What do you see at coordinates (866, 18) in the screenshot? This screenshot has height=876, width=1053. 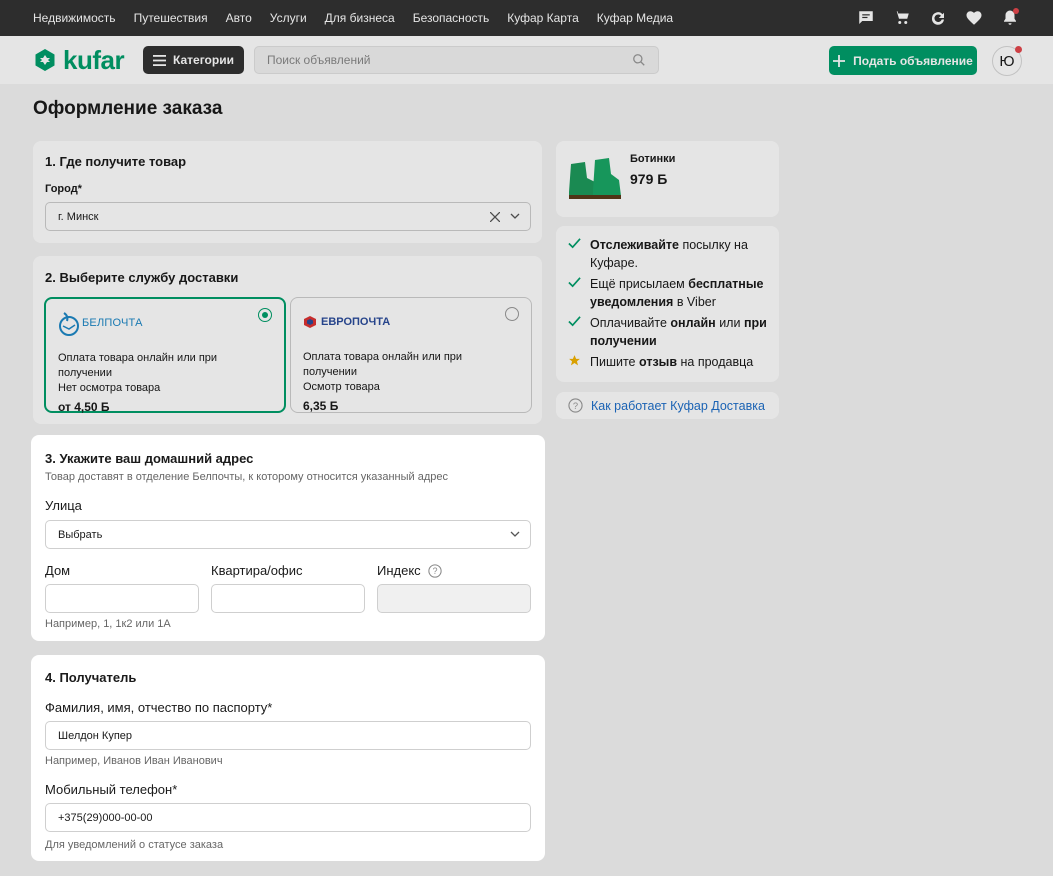 I see `chat-icon` at bounding box center [866, 18].